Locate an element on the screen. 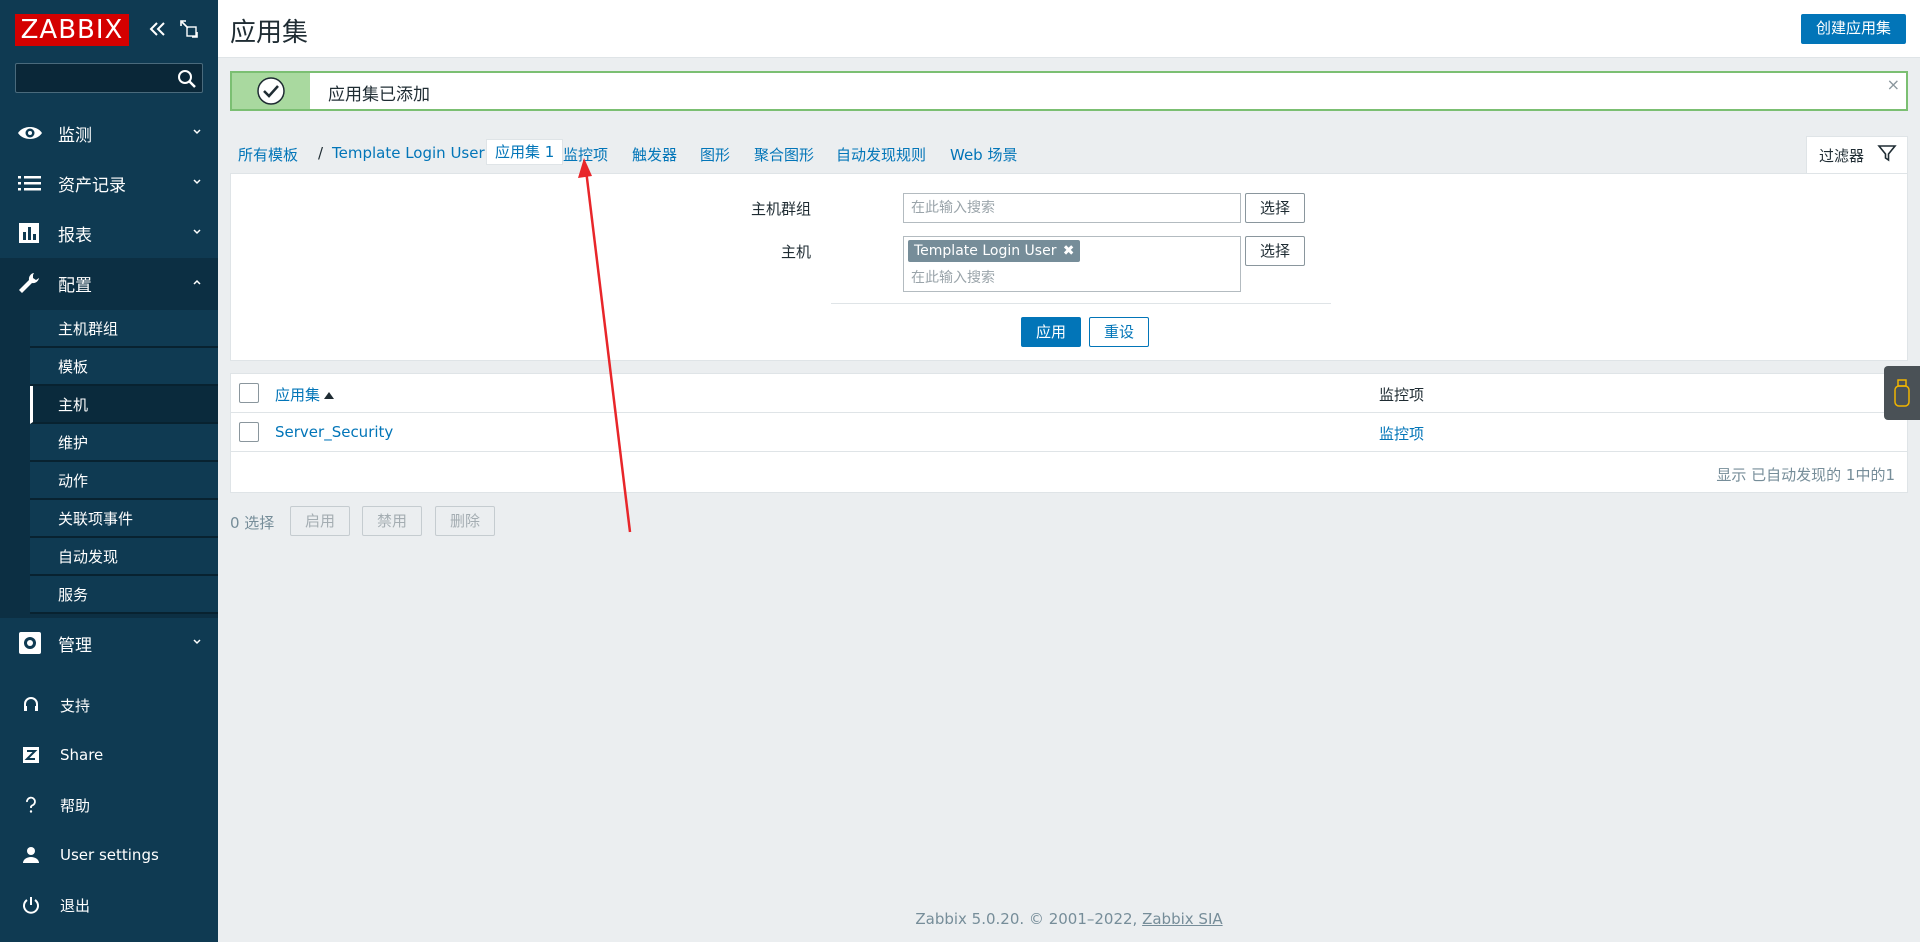 The width and height of the screenshot is (1920, 942). side-widget is located at coordinates (1902, 393).